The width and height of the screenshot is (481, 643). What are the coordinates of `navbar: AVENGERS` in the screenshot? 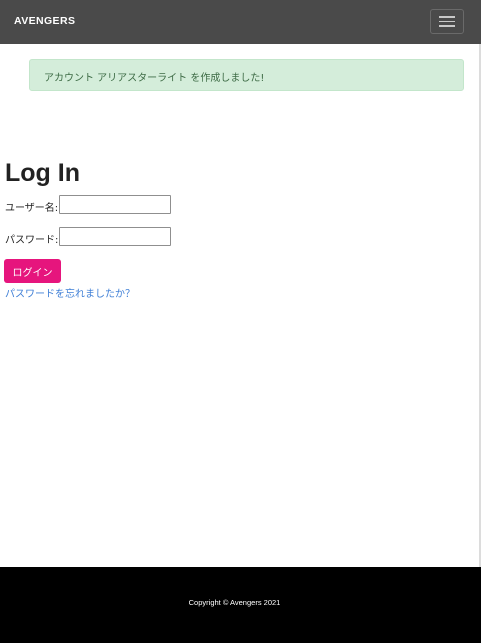 It's located at (240, 22).